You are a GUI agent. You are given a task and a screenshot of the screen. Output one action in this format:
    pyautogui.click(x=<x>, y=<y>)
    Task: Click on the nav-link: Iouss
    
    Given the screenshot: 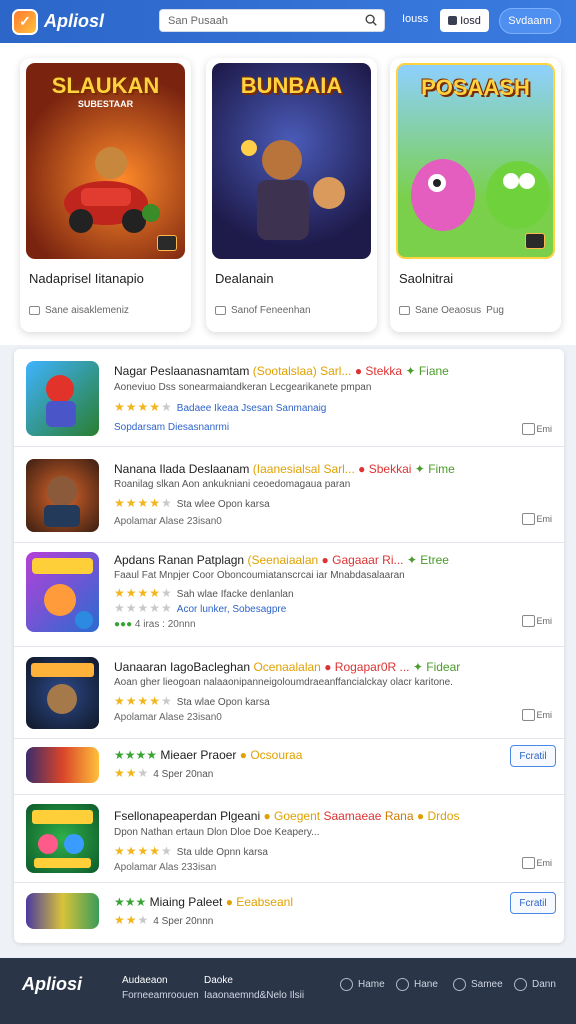 What is the action you would take?
    pyautogui.click(x=415, y=19)
    